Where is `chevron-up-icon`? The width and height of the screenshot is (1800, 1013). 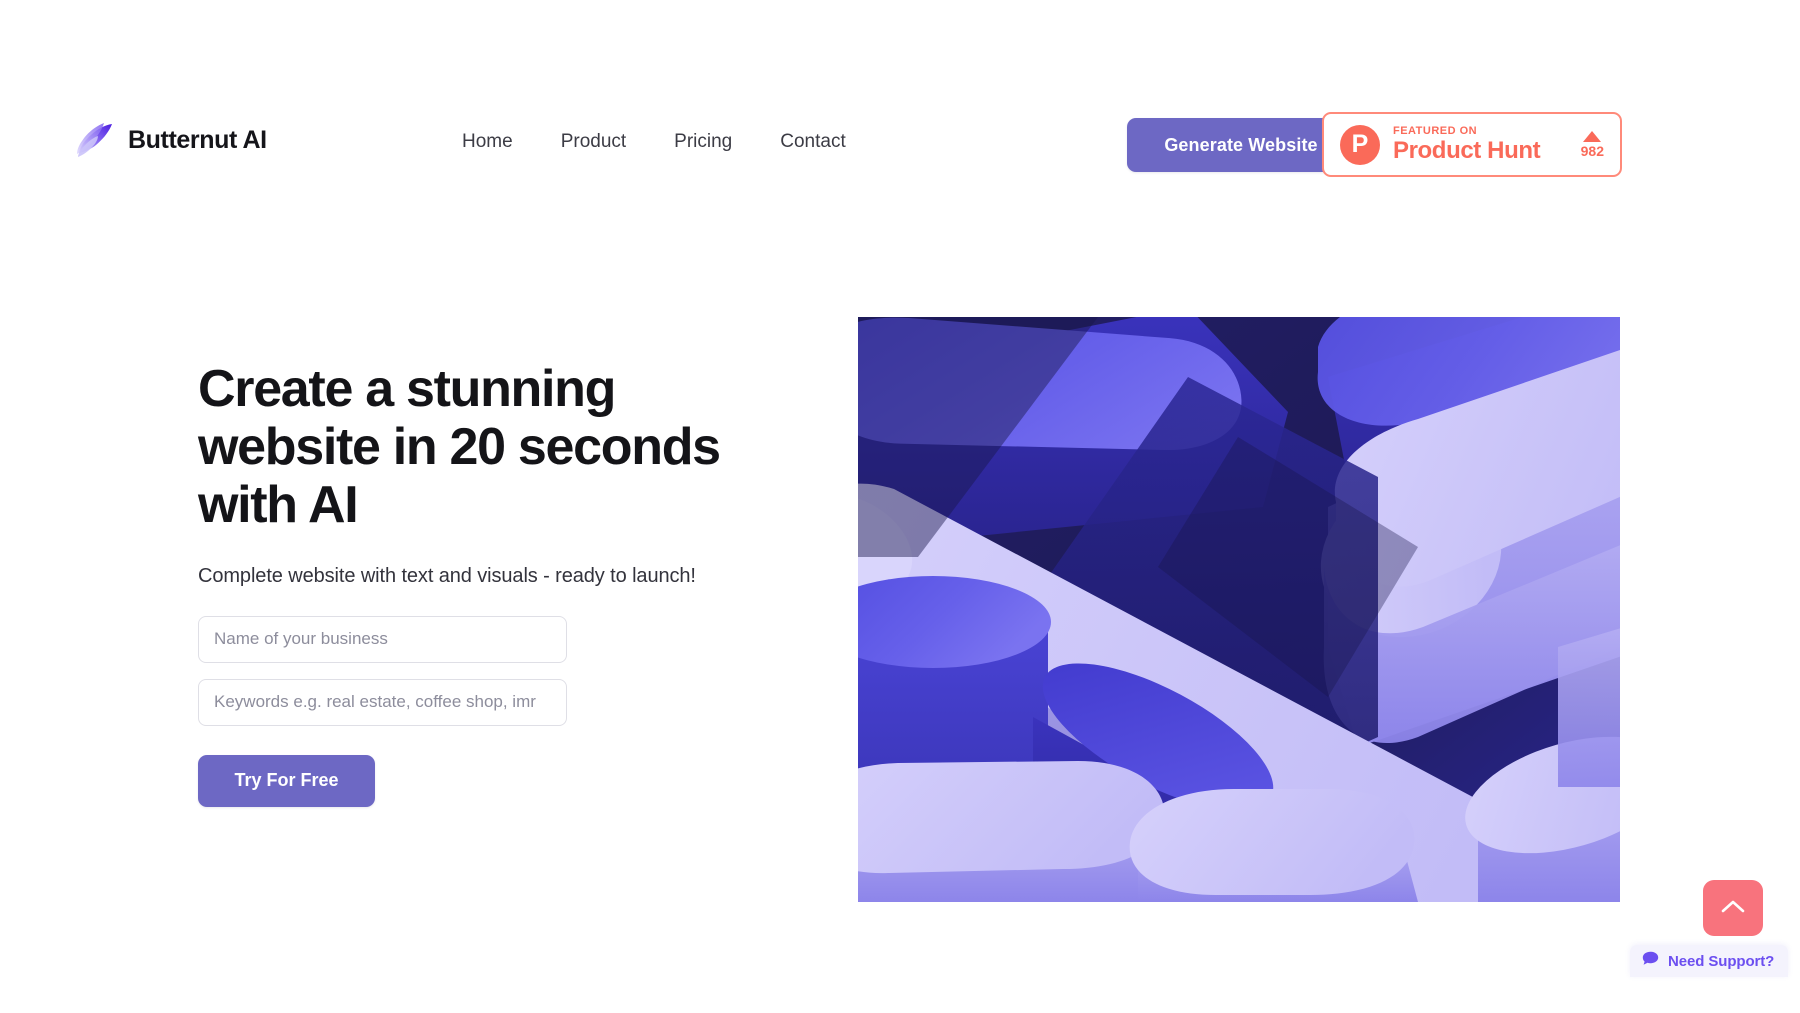
chevron-up-icon is located at coordinates (1733, 908).